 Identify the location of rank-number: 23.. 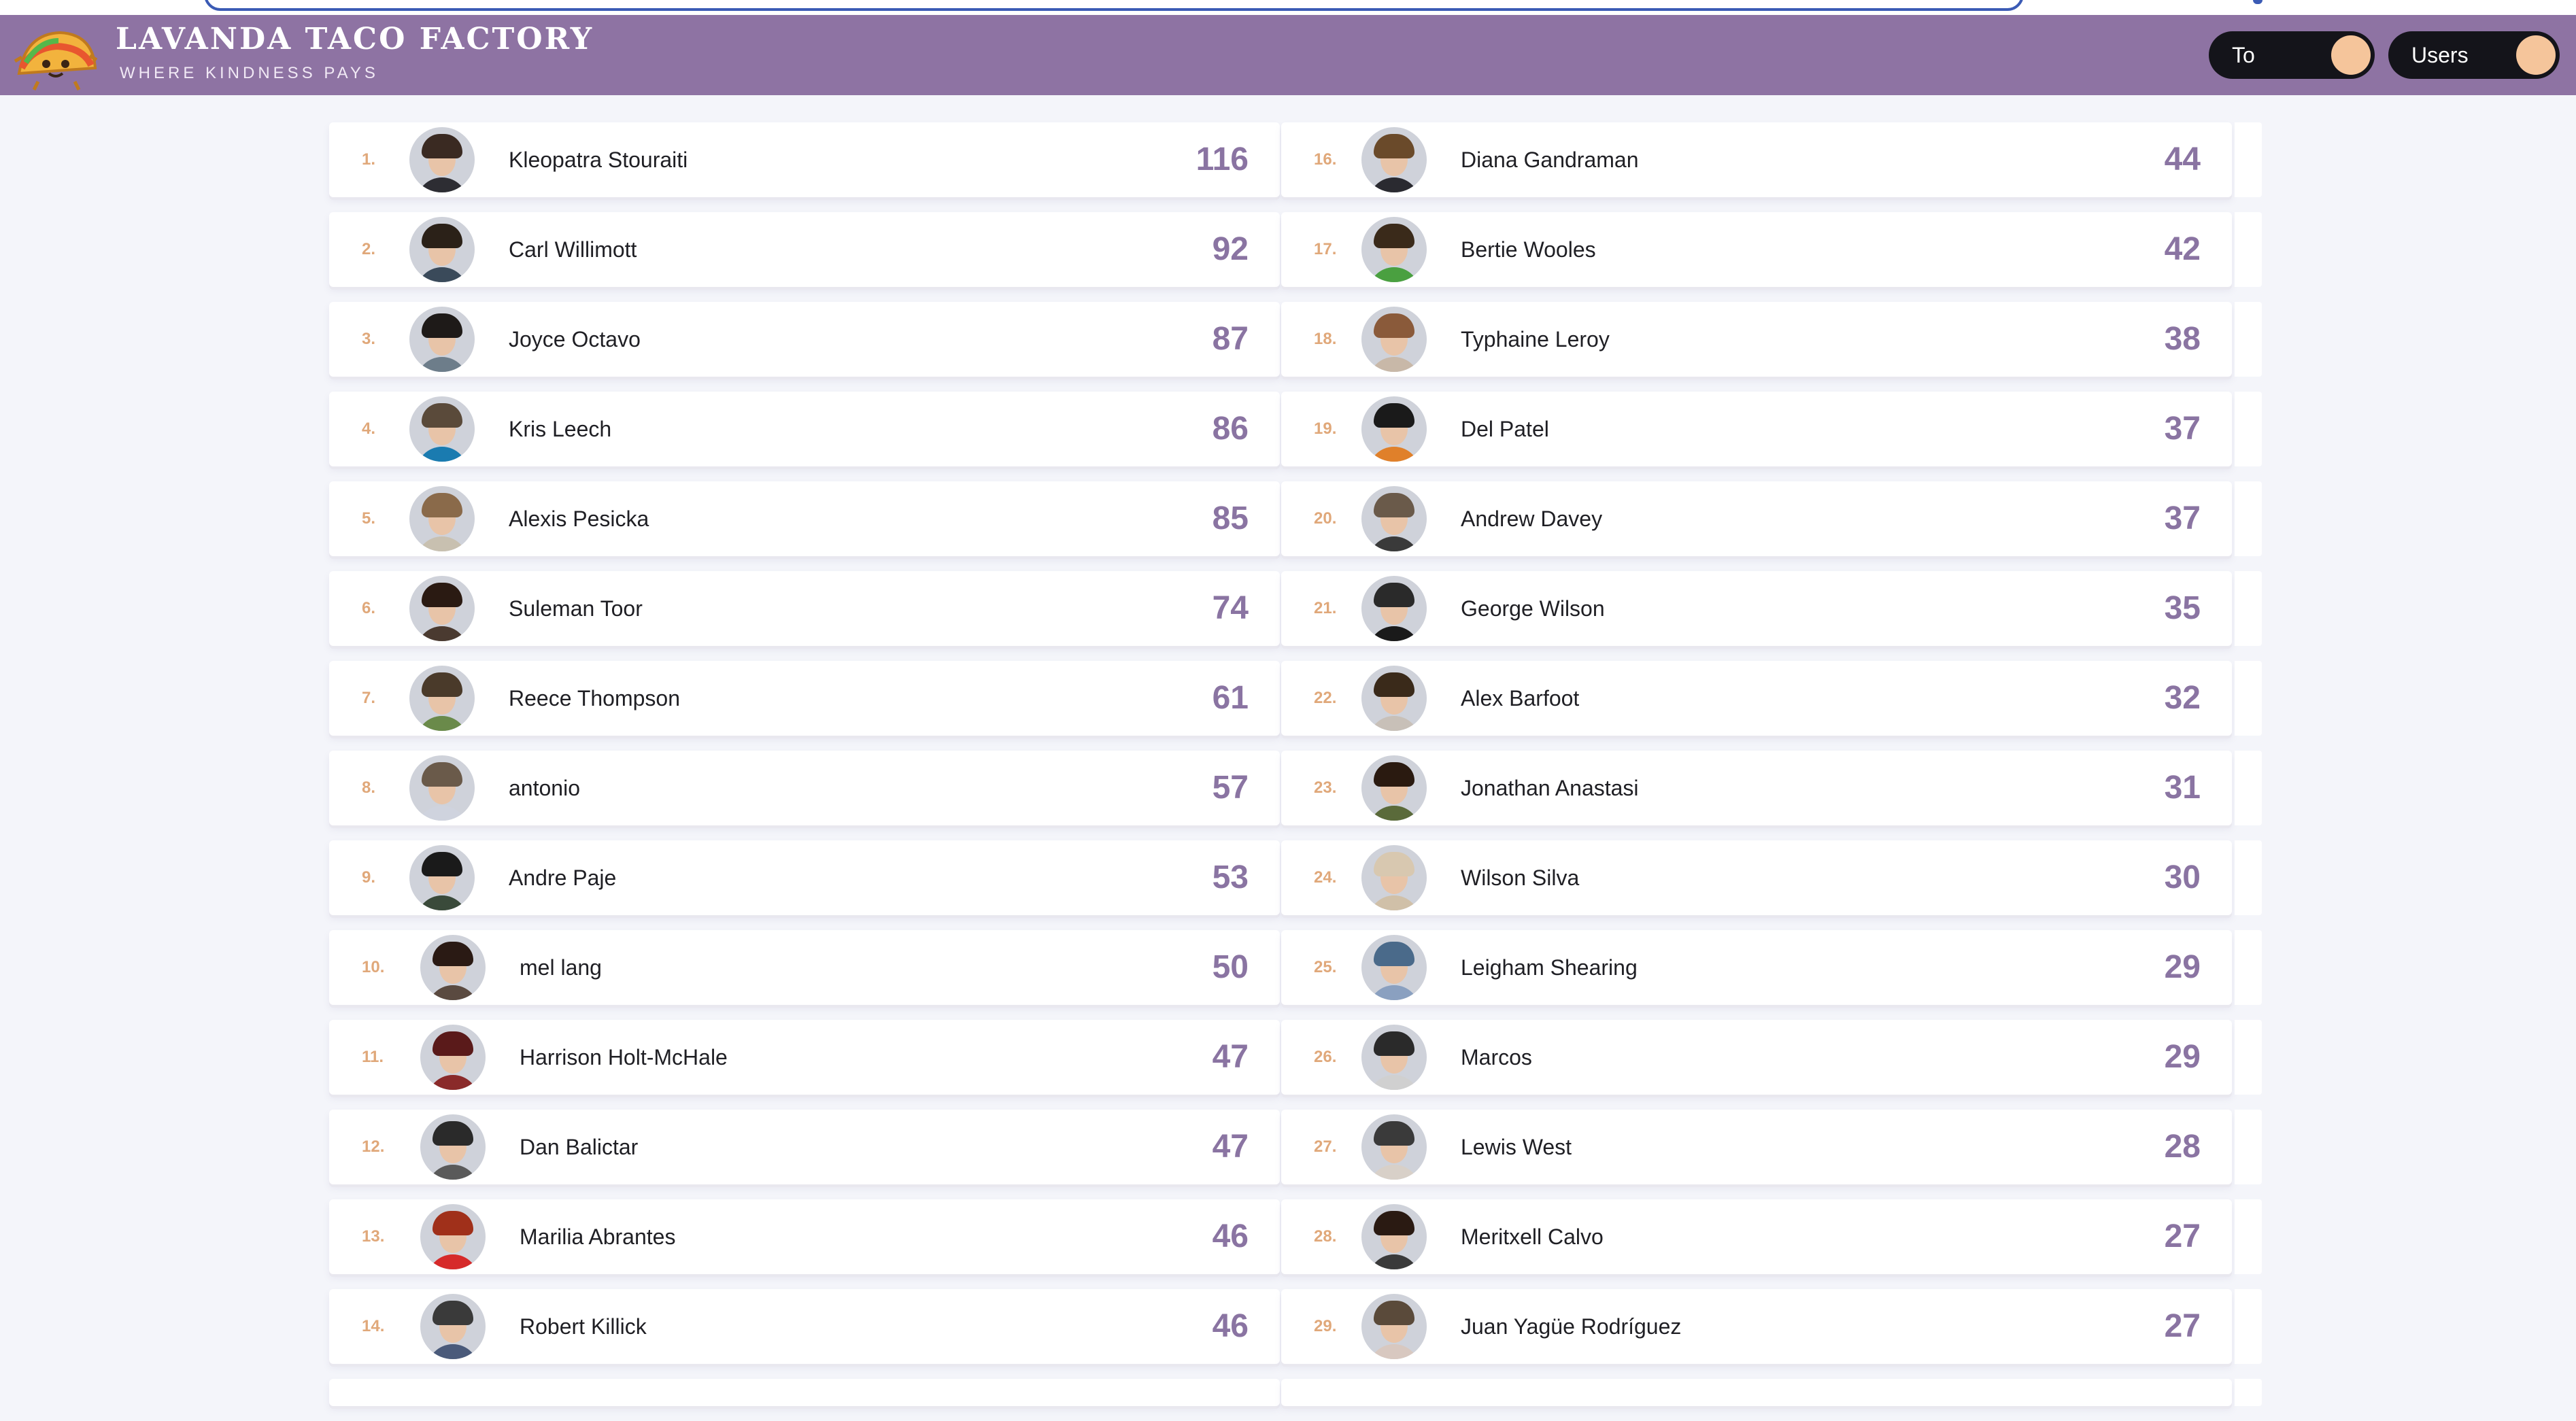
(1325, 787).